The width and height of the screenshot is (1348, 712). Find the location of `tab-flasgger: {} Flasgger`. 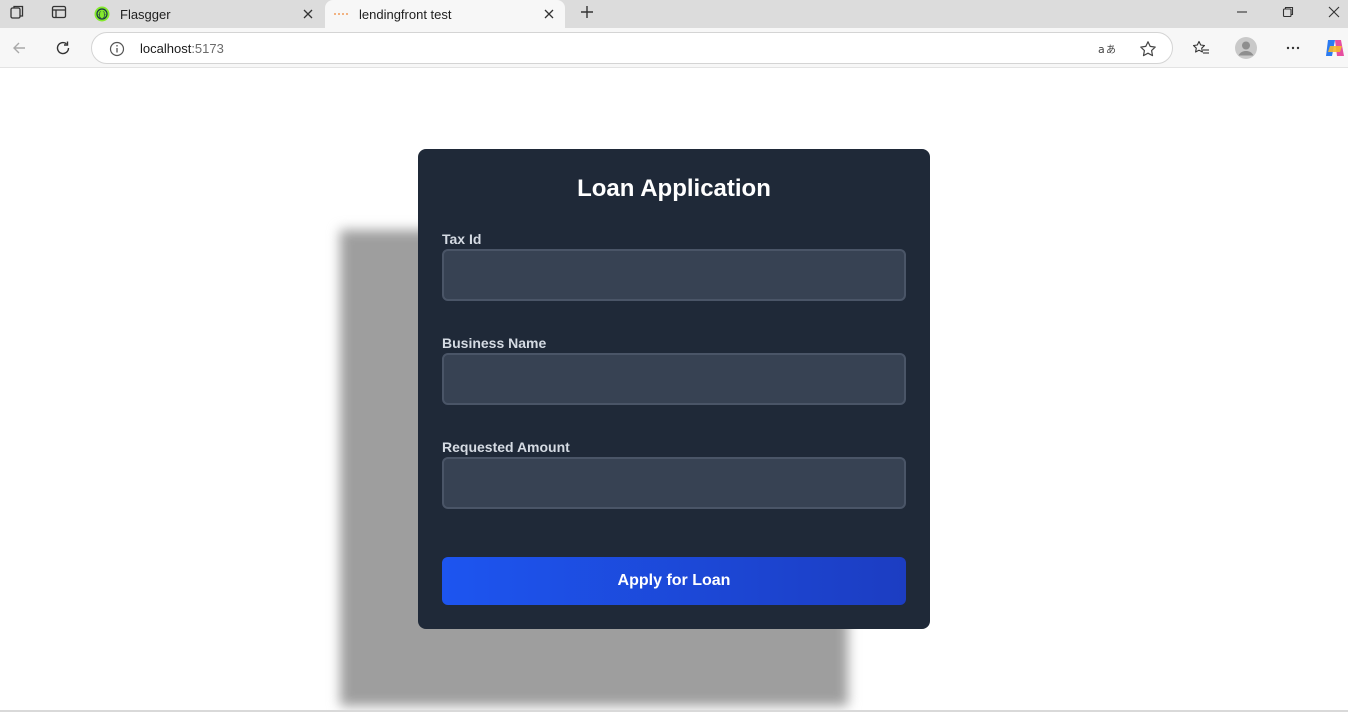

tab-flasgger: {} Flasgger is located at coordinates (205, 14).